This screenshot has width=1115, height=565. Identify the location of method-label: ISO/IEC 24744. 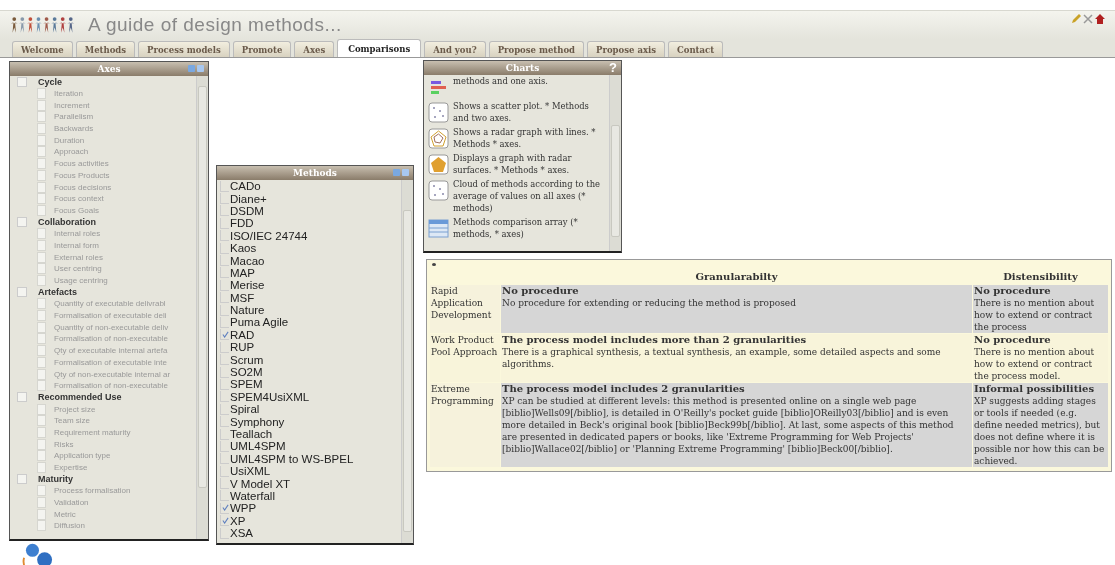
(269, 235).